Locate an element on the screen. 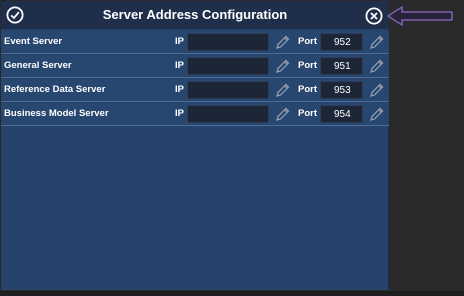 The width and height of the screenshot is (464, 296). server-row-event: Event Server IP Port is located at coordinates (195, 42).